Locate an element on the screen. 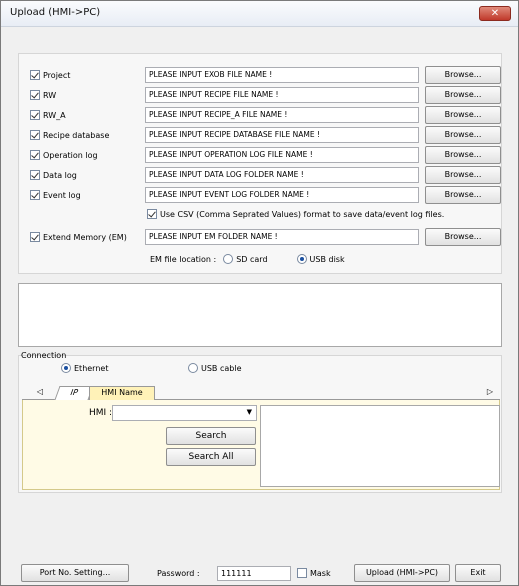 Image resolution: width=519 pixels, height=586 pixels. mask-label: Mask is located at coordinates (320, 573).